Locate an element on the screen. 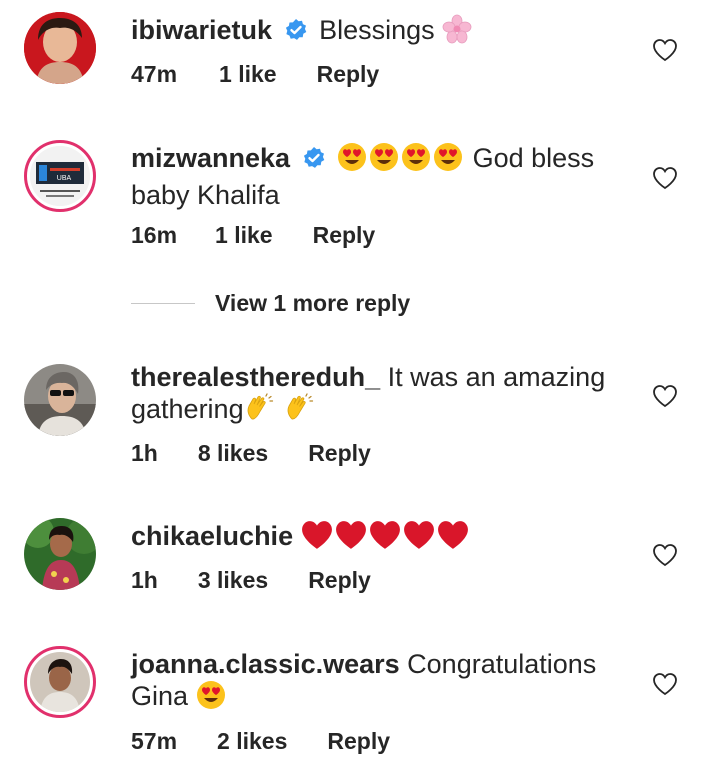  avatar-image: UBA is located at coordinates (60, 176).